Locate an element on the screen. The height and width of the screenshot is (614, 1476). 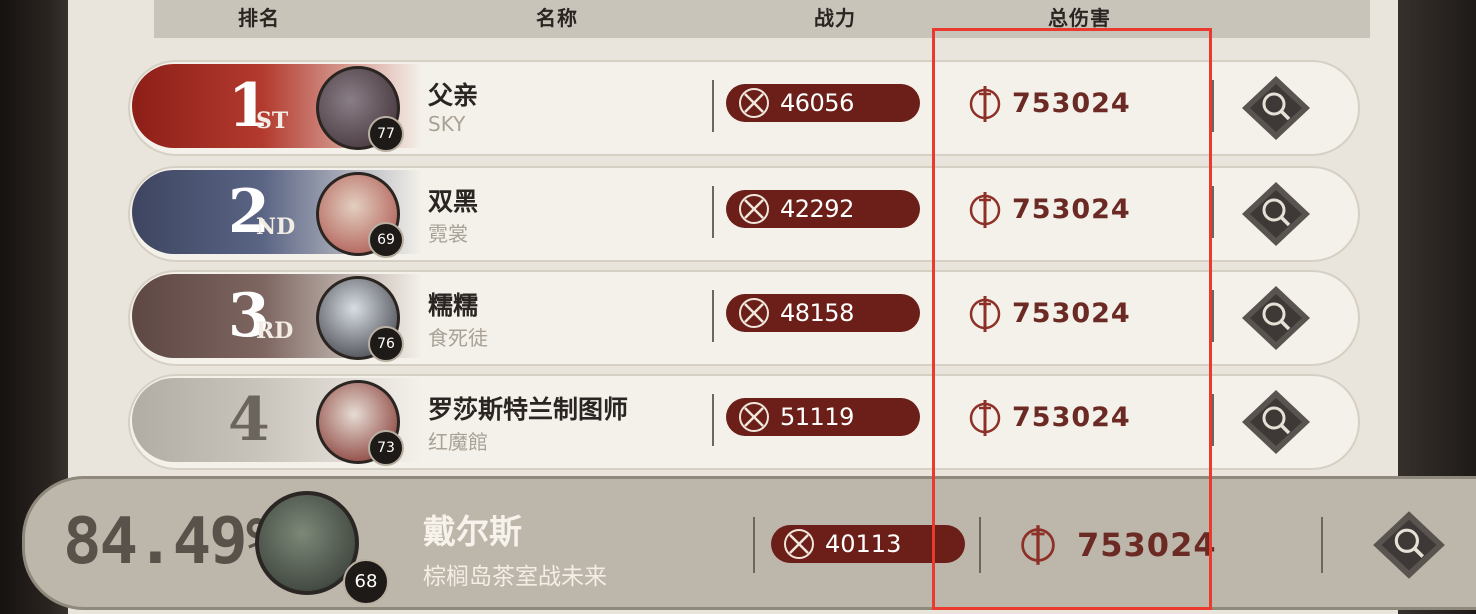
header-power: 战力 is located at coordinates (835, 18).